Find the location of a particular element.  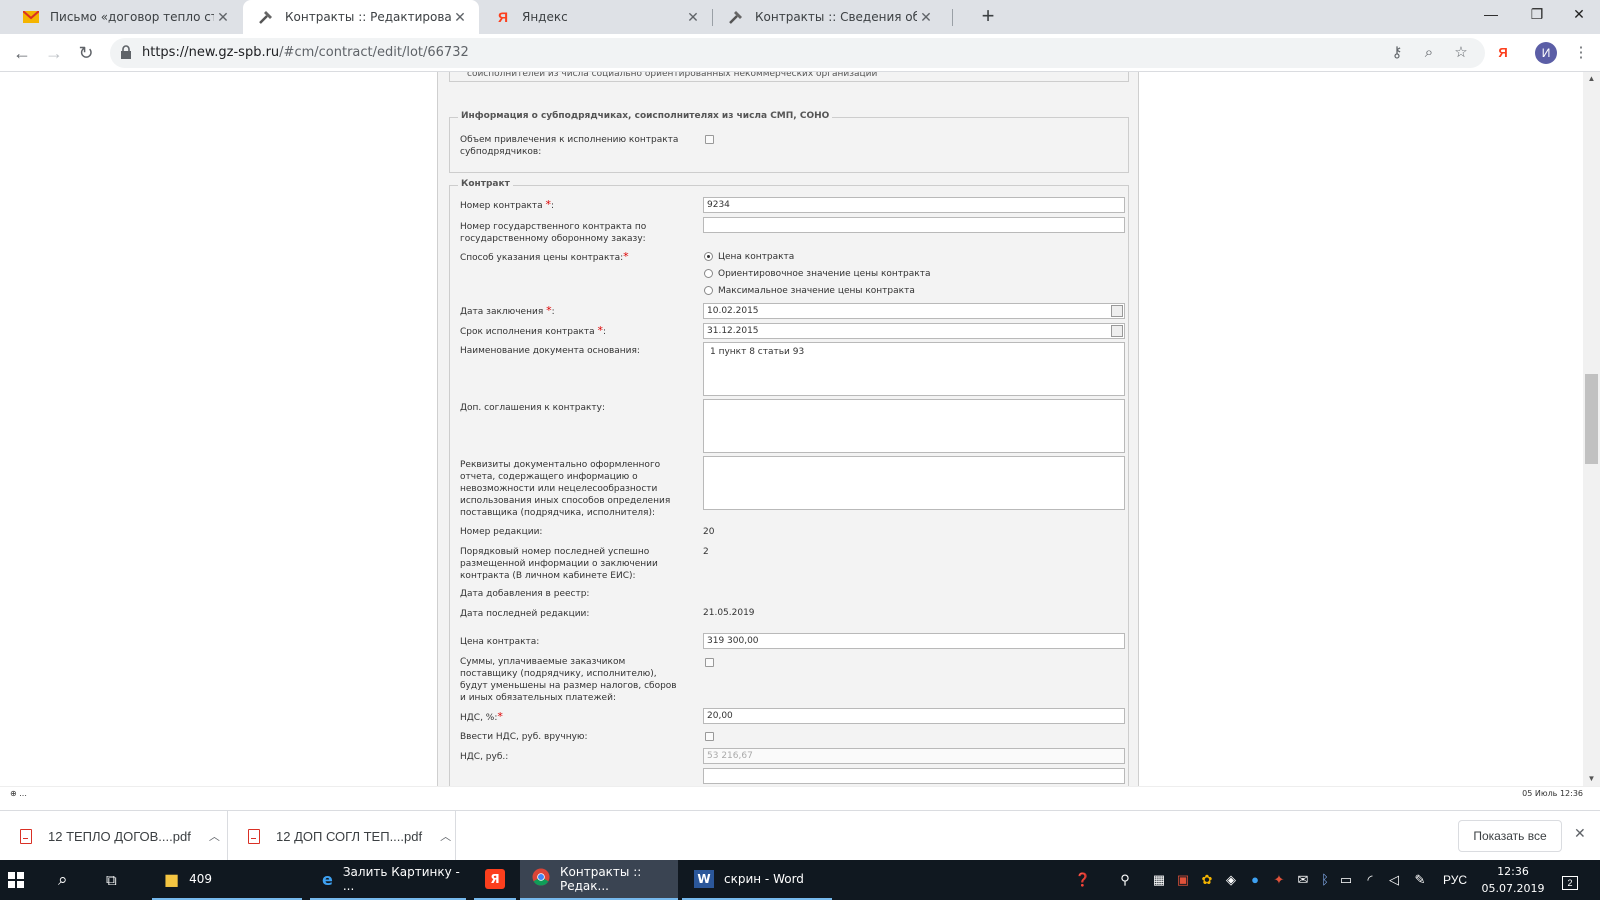

tab-contract-info: Контракты :: Сведения об испол ✕ is located at coordinates (829, 17).